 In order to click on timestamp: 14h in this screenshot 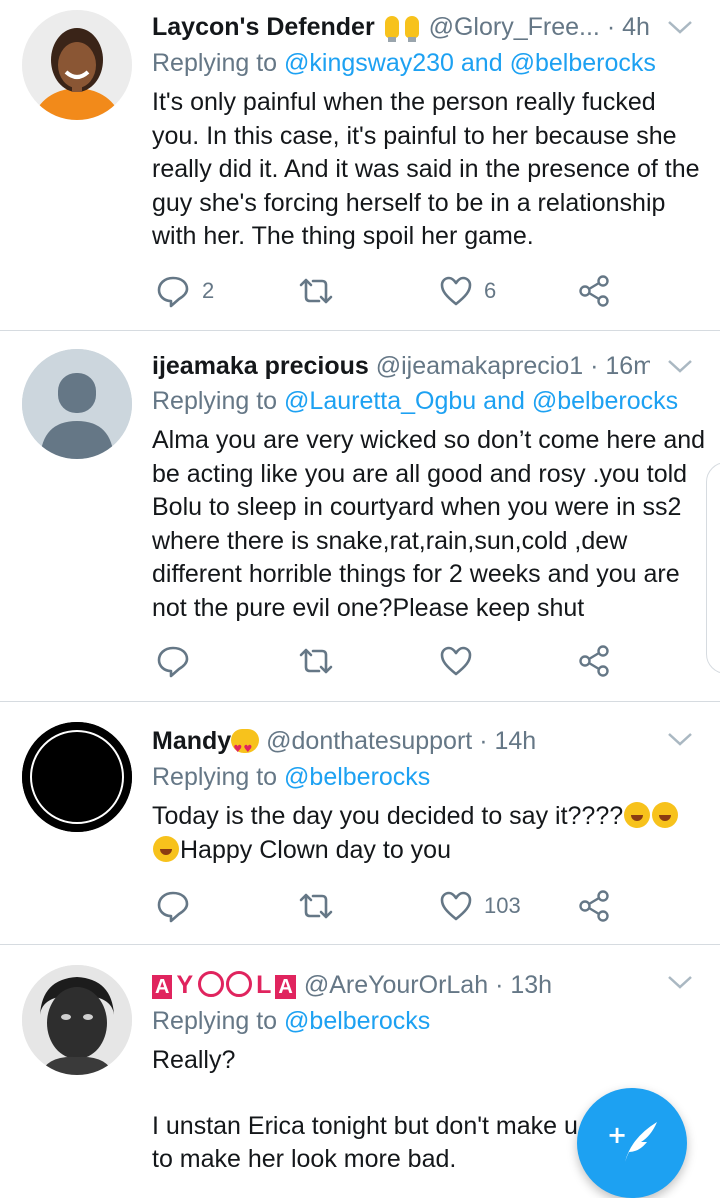, I will do `click(515, 741)`.